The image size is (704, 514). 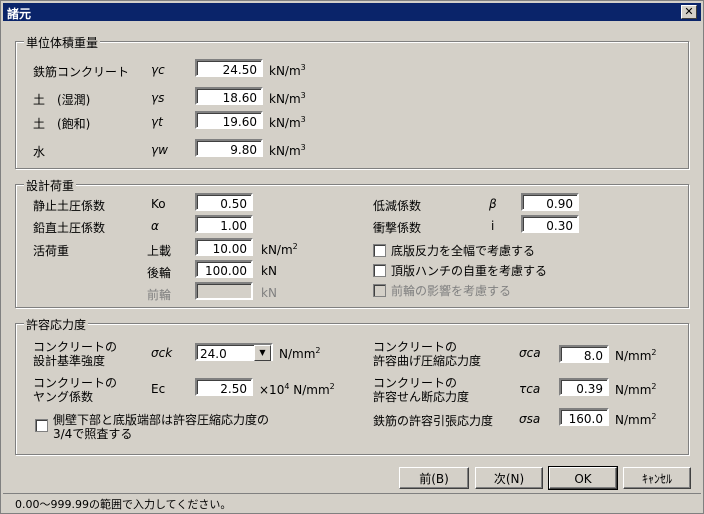 What do you see at coordinates (158, 389) in the screenshot?
I see `young-modulus-symbol: Ec` at bounding box center [158, 389].